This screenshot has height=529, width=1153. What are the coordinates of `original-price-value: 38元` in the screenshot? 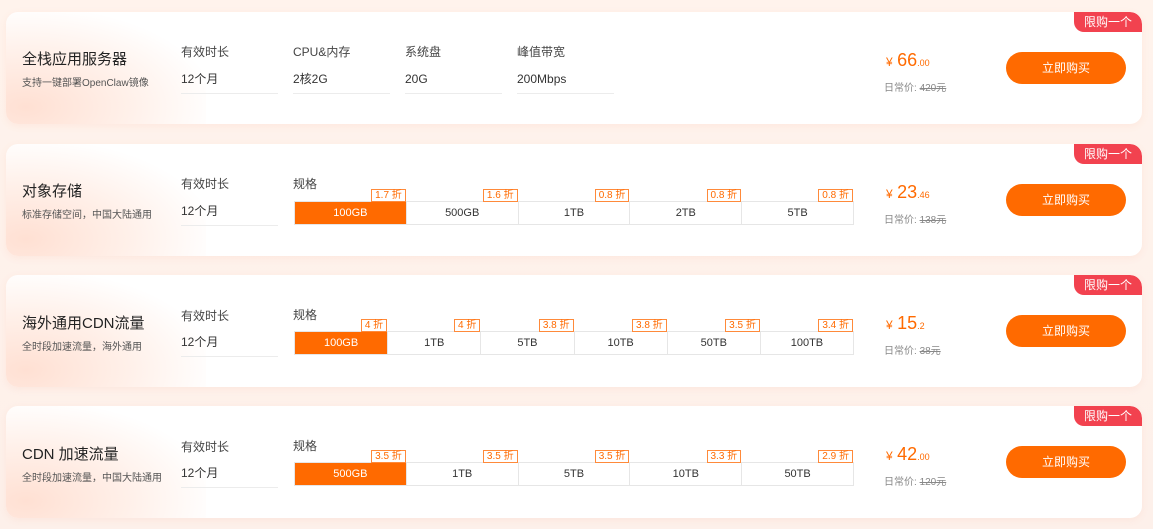 It's located at (930, 351).